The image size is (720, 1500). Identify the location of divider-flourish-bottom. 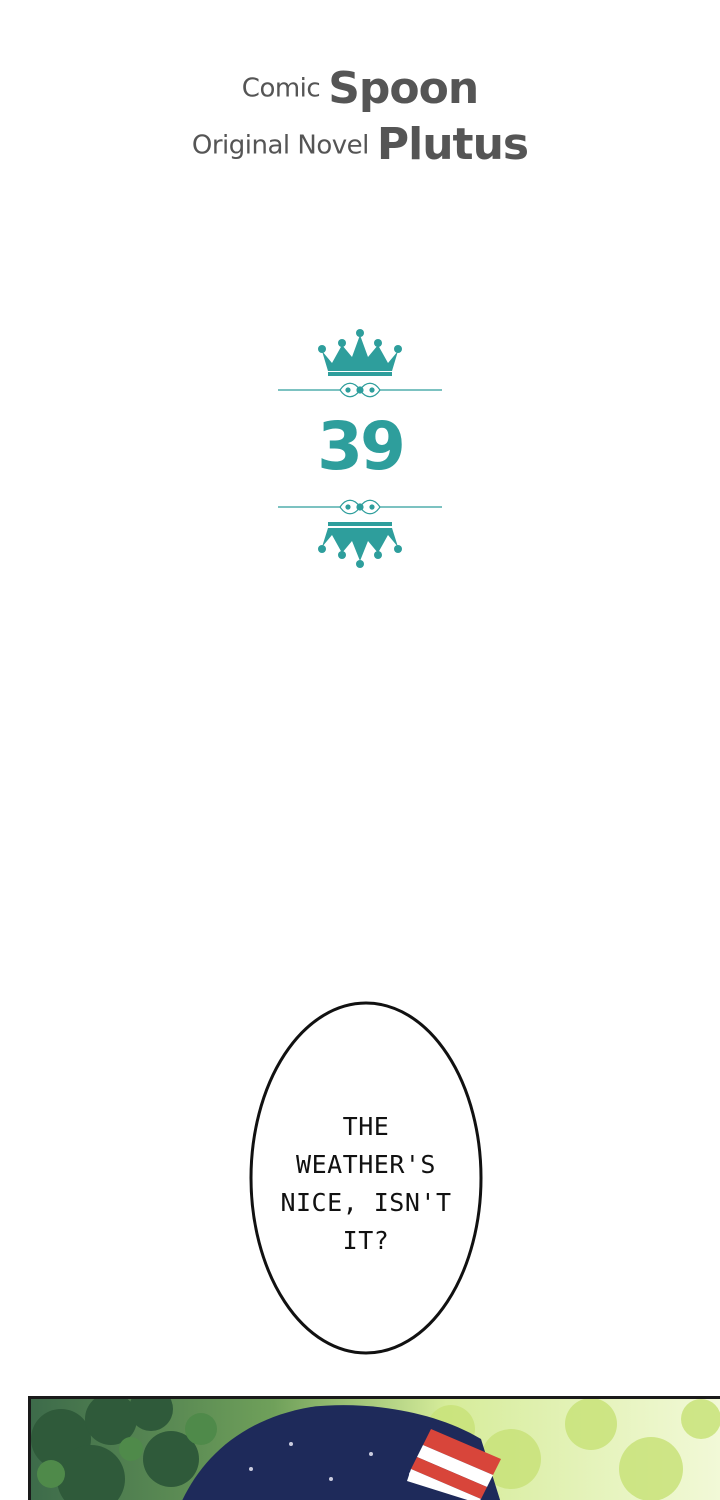
(360, 507).